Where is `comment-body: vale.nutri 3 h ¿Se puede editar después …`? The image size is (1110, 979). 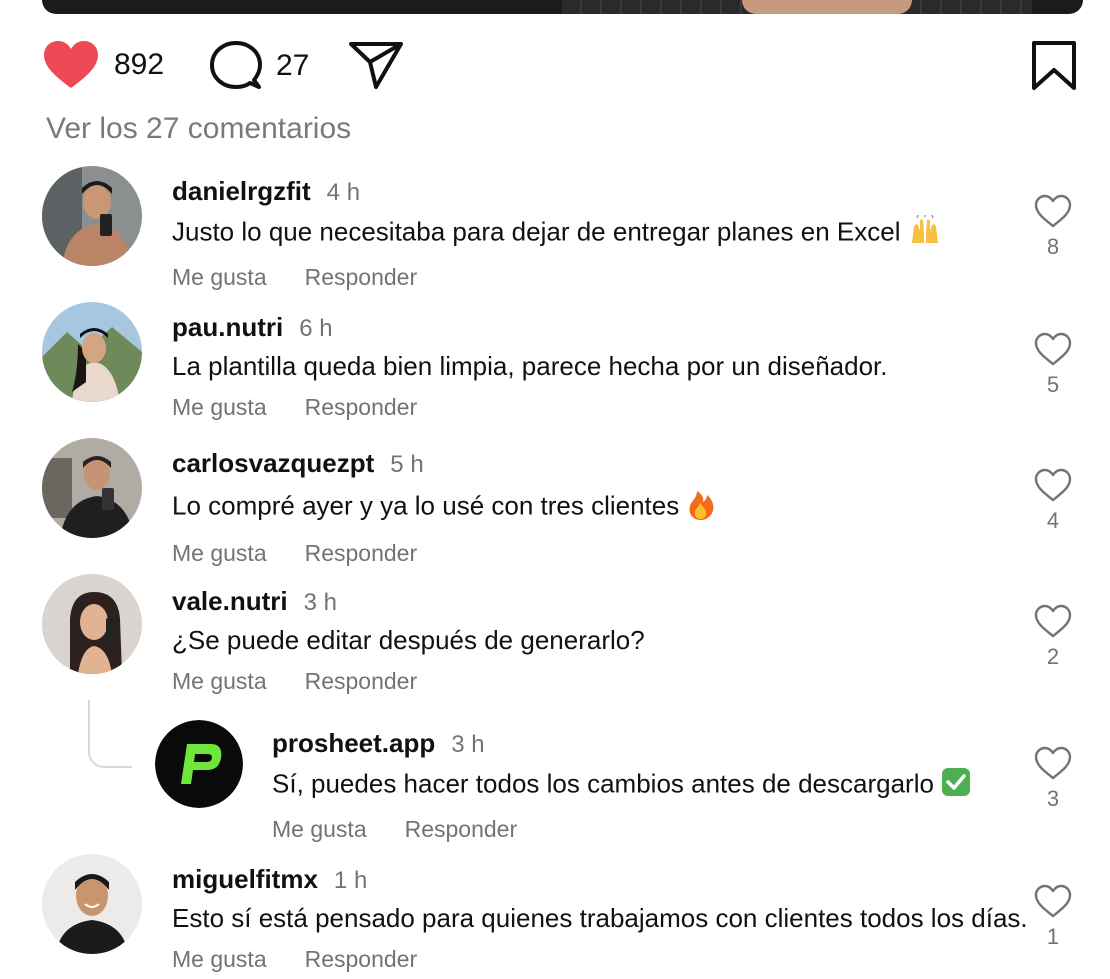
comment-body: vale.nutri 3 h ¿Se puede editar después … is located at coordinates (408, 640).